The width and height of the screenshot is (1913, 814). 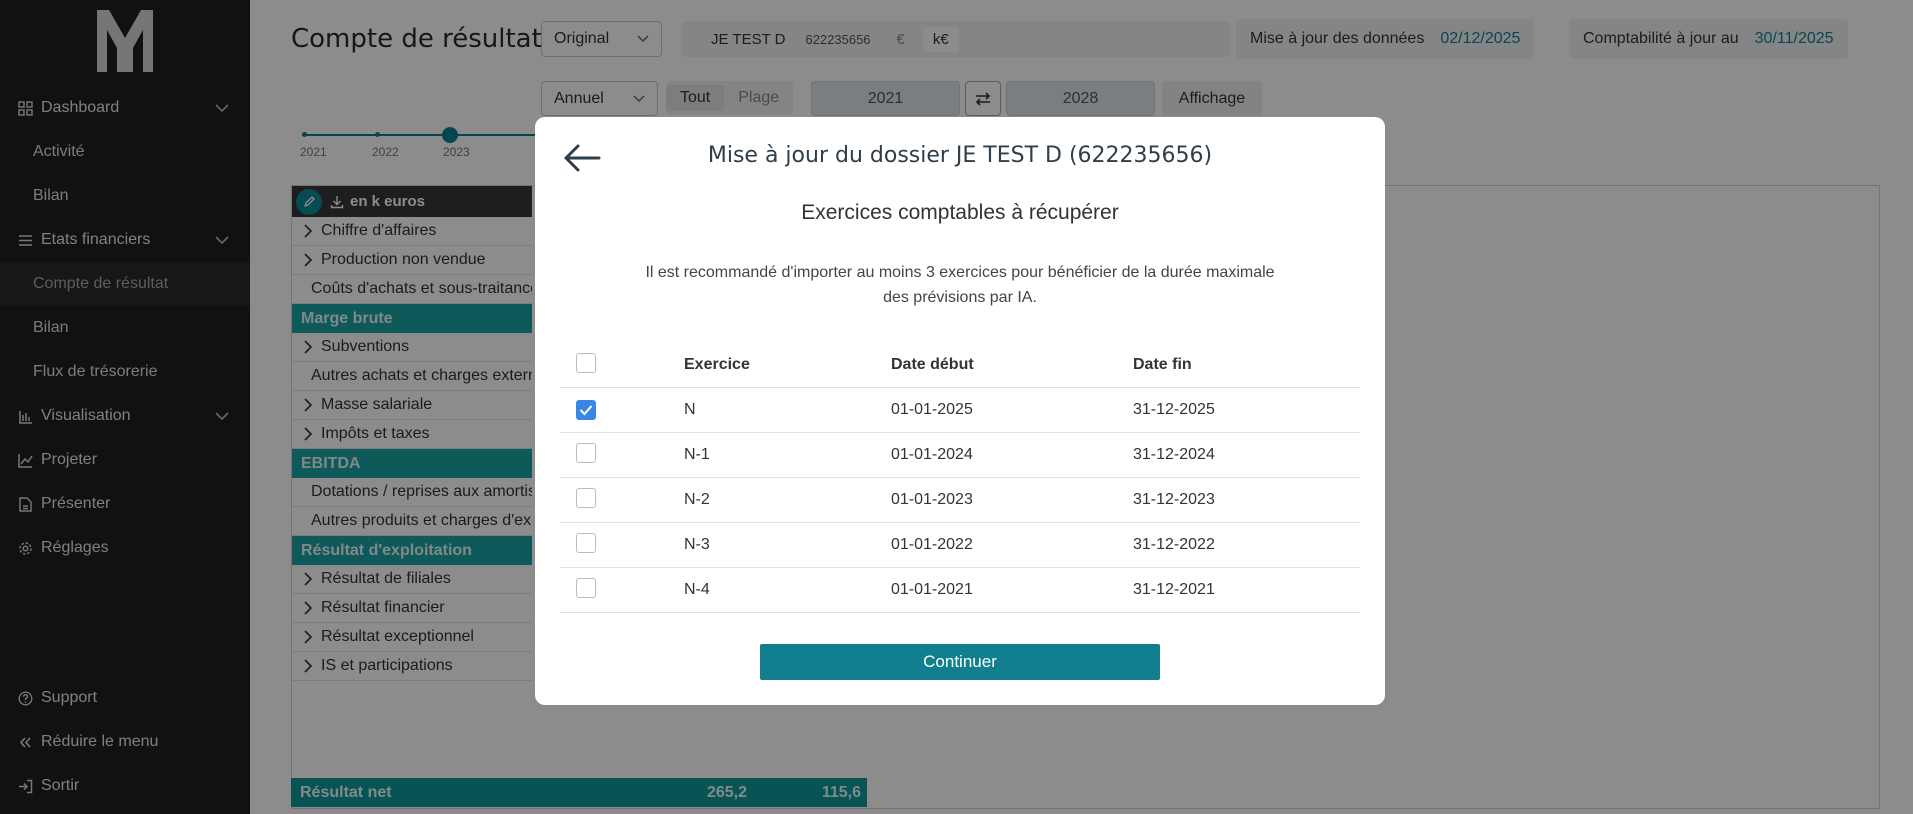 I want to click on select-all-checkbox, so click(x=586, y=362).